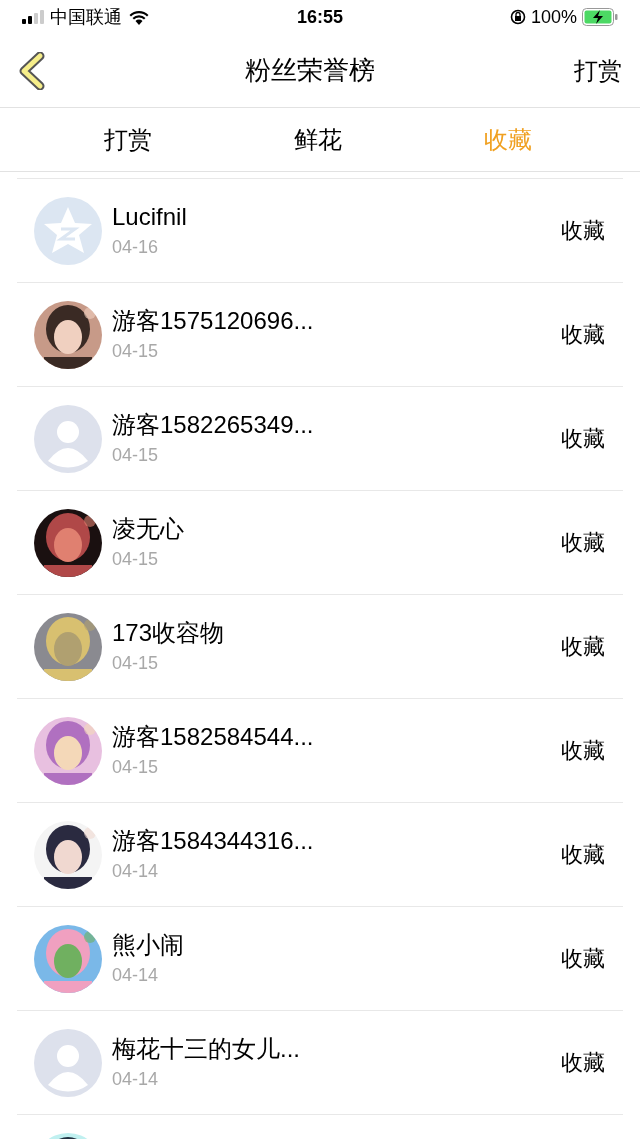  What do you see at coordinates (150, 216) in the screenshot?
I see `fan-name: Lucifnil` at bounding box center [150, 216].